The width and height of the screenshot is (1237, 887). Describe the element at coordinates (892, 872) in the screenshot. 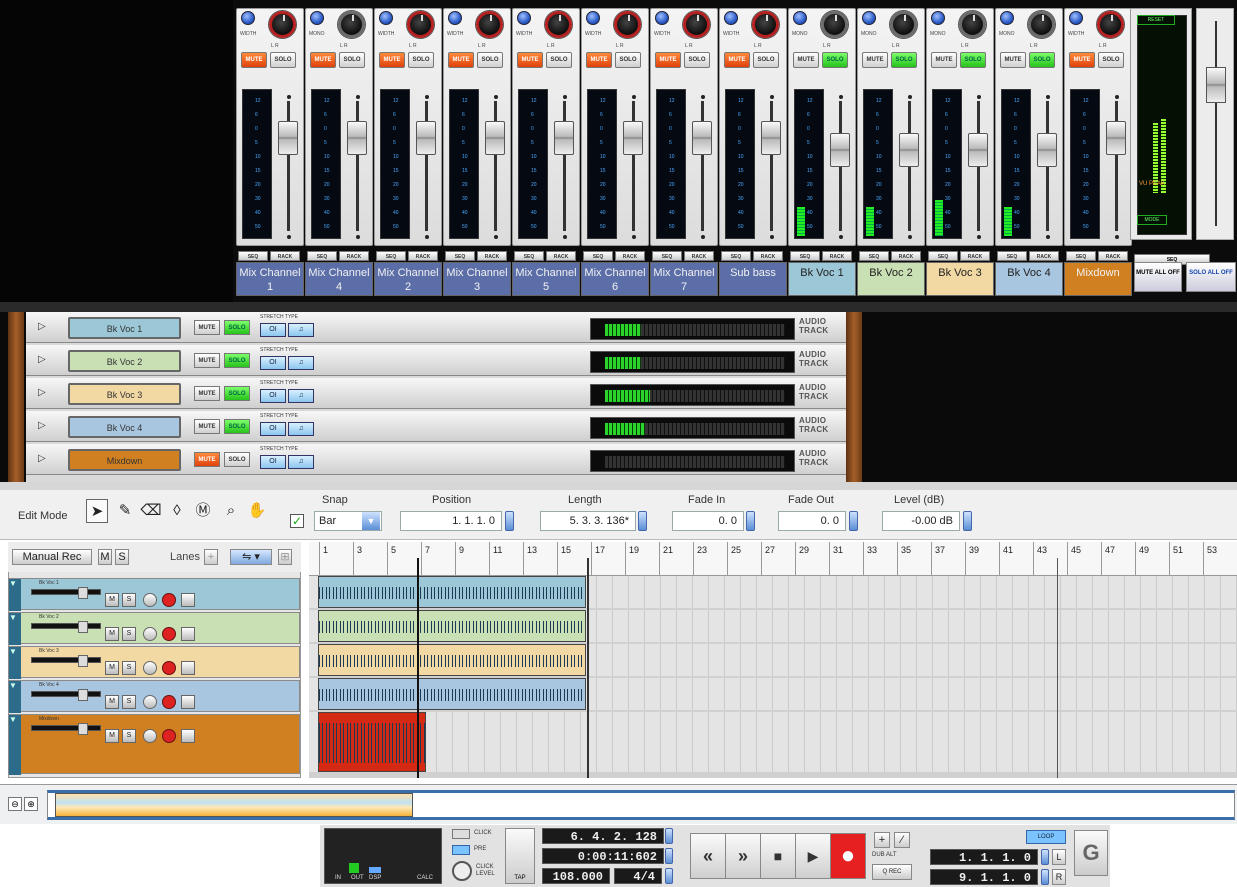

I see `q-rec-button: Q REC` at that location.